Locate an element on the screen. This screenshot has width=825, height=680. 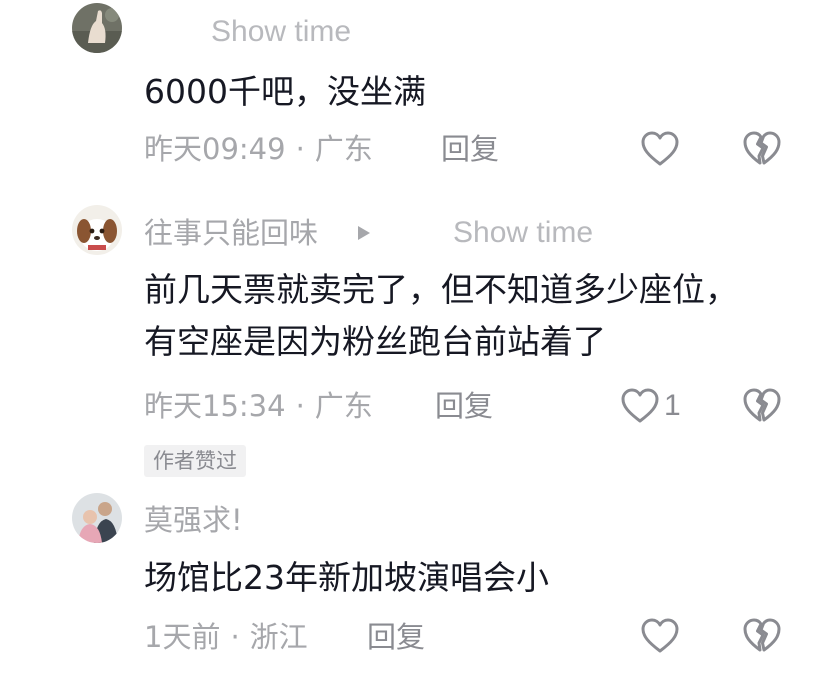
author-liked-badge: 作者赞过 is located at coordinates (195, 461).